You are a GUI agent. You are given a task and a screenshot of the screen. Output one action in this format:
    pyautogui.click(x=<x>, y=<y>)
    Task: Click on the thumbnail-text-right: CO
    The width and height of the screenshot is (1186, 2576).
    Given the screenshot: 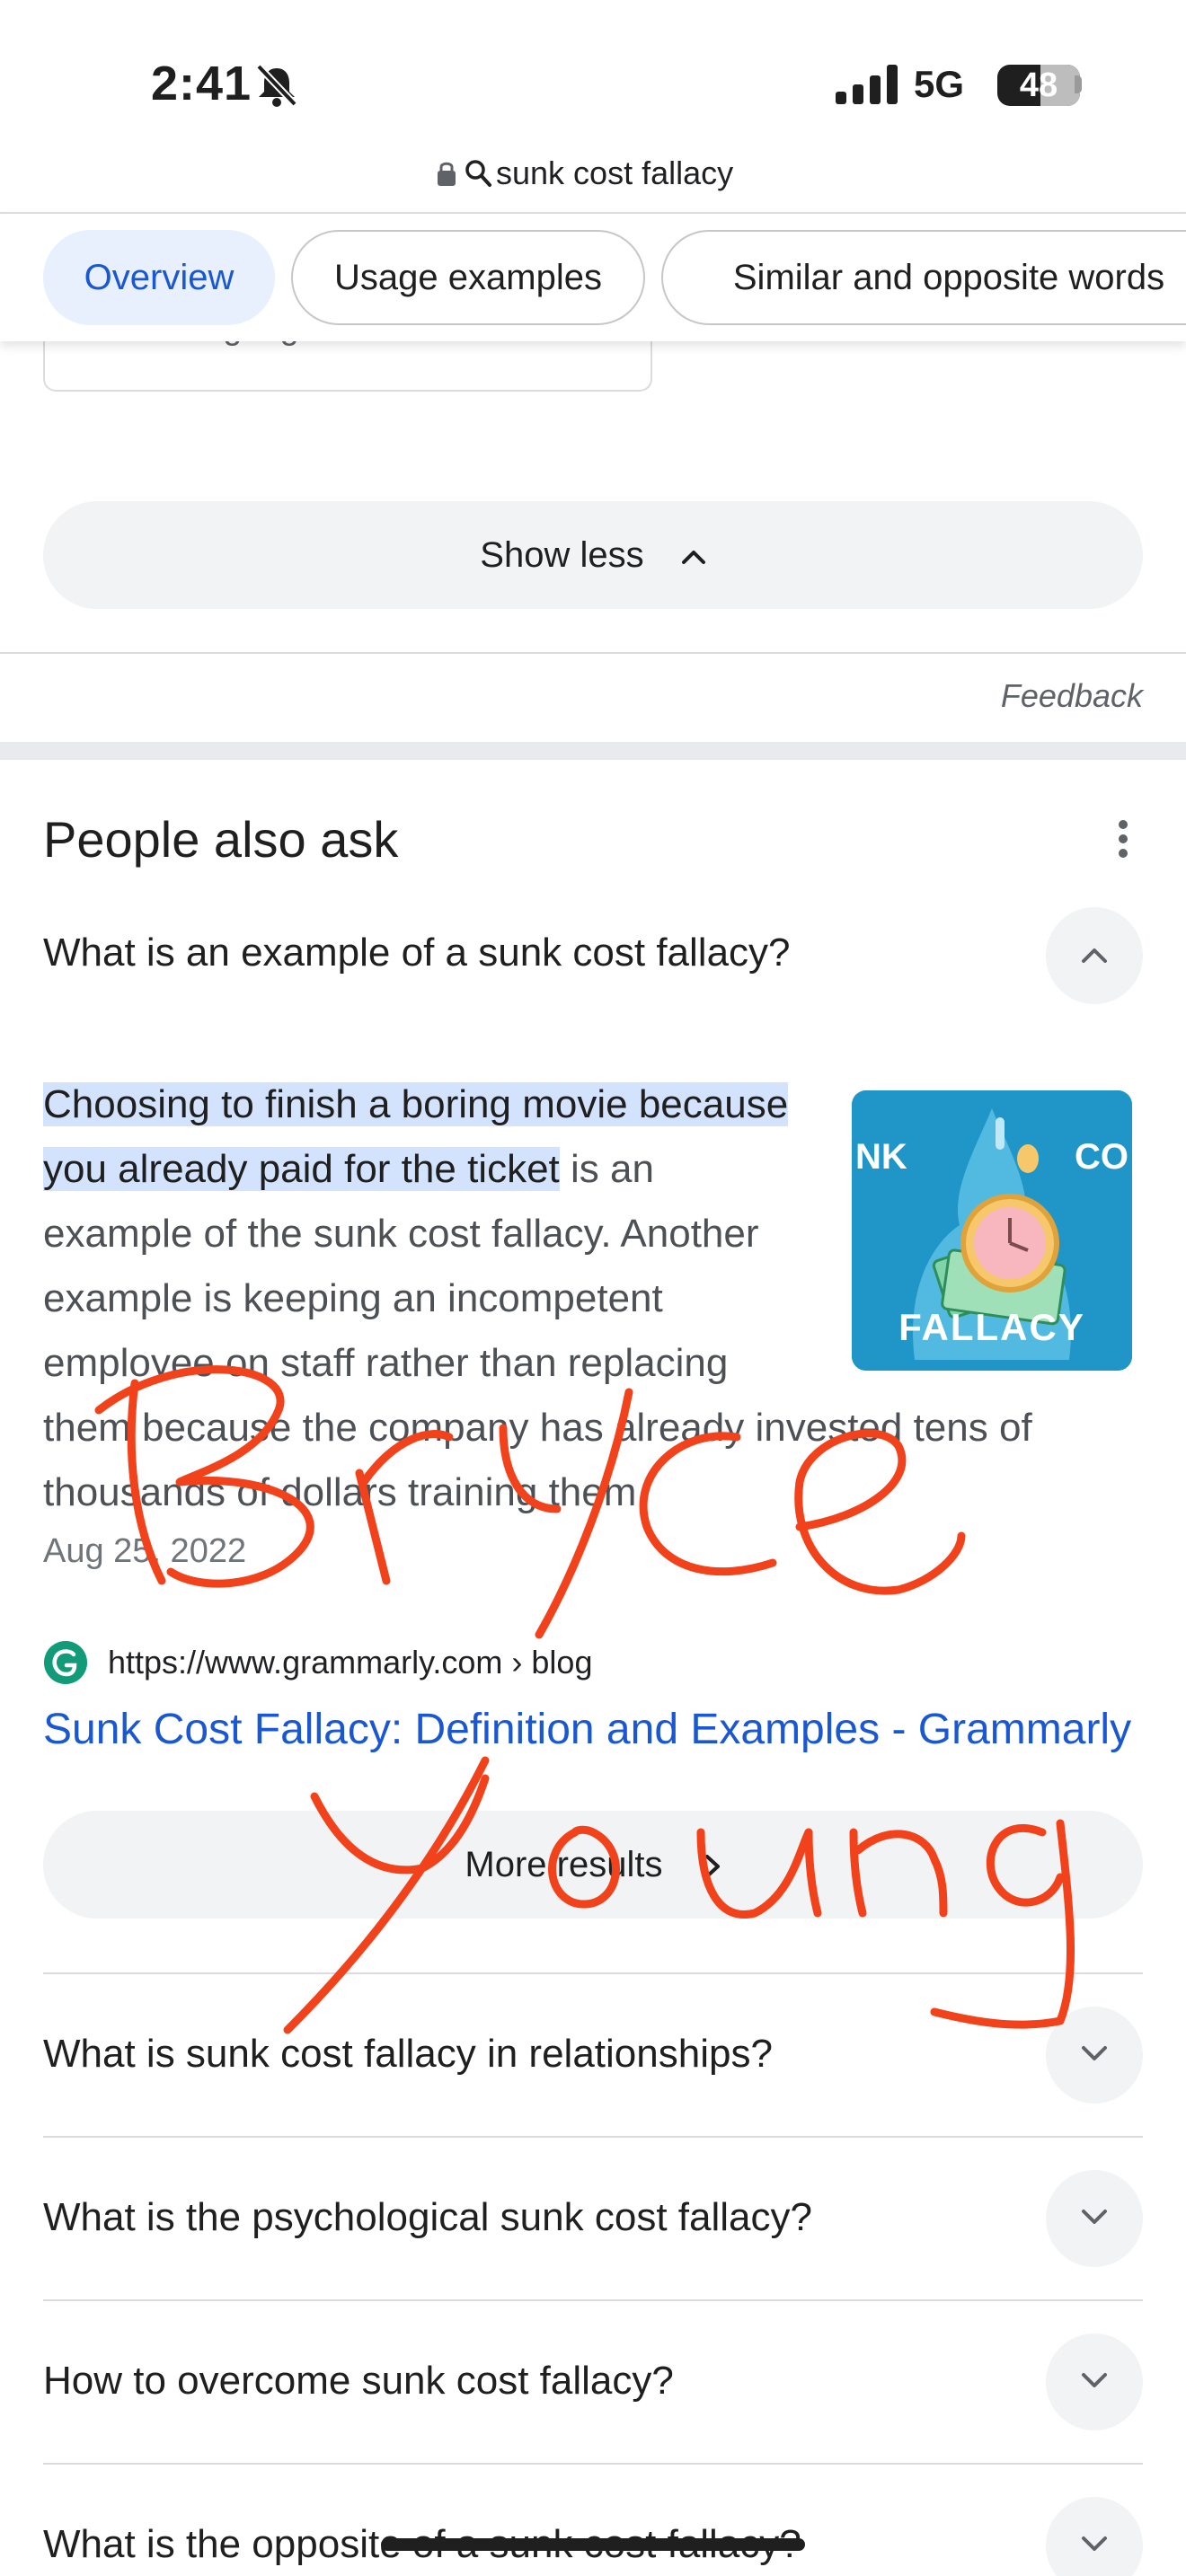 What is the action you would take?
    pyautogui.click(x=1101, y=1157)
    